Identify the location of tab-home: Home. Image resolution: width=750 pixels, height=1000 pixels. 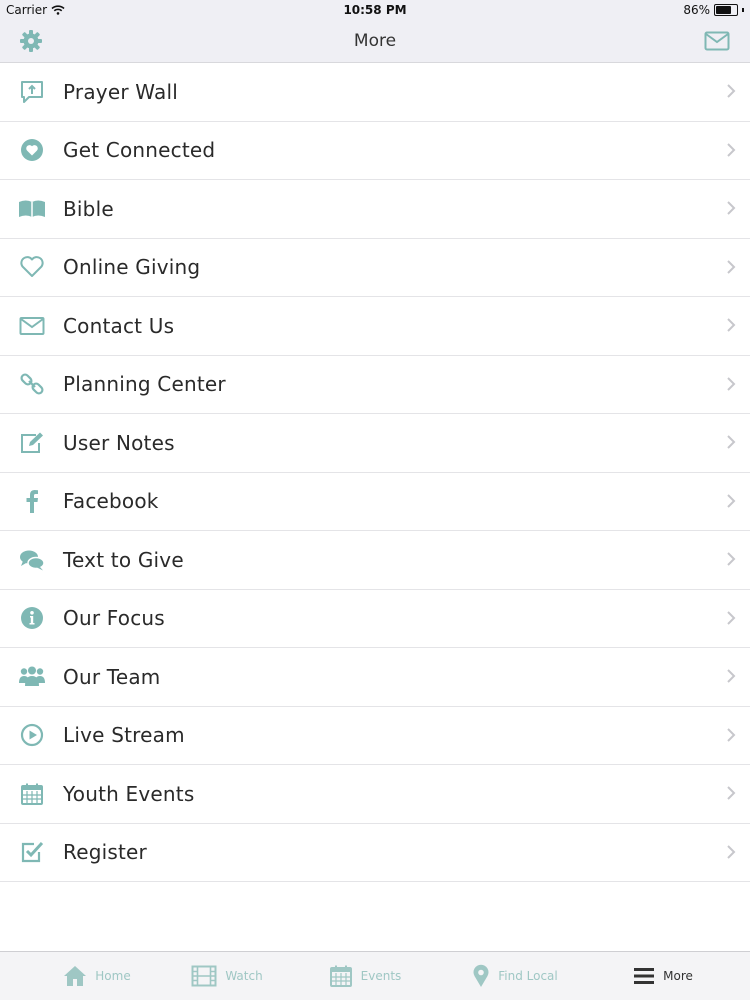
(97, 976).